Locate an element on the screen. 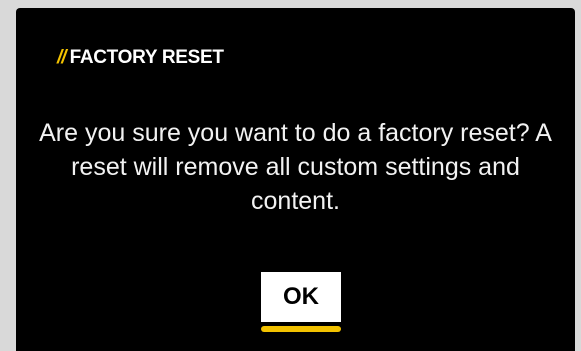 The width and height of the screenshot is (581, 351). dialog-title: // FACTORY RESET is located at coordinates (140, 58).